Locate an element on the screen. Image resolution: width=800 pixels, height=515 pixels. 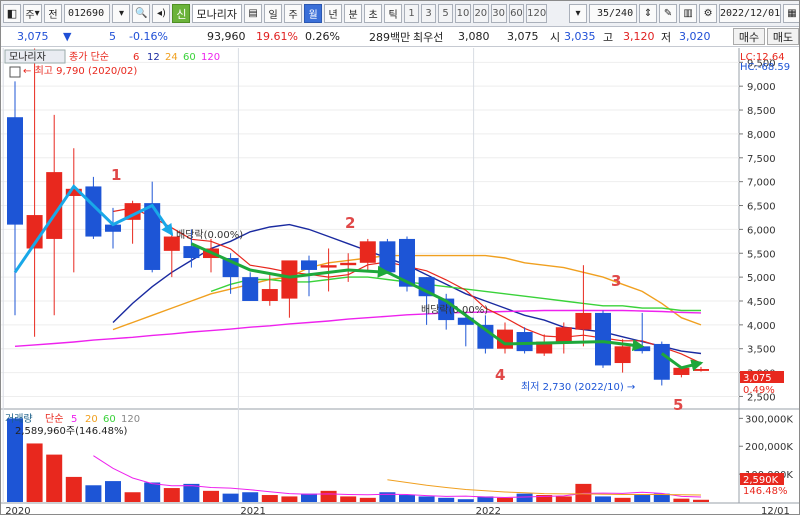
dividend-label-1: 배당락(0.00%) is located at coordinates (209, 235).